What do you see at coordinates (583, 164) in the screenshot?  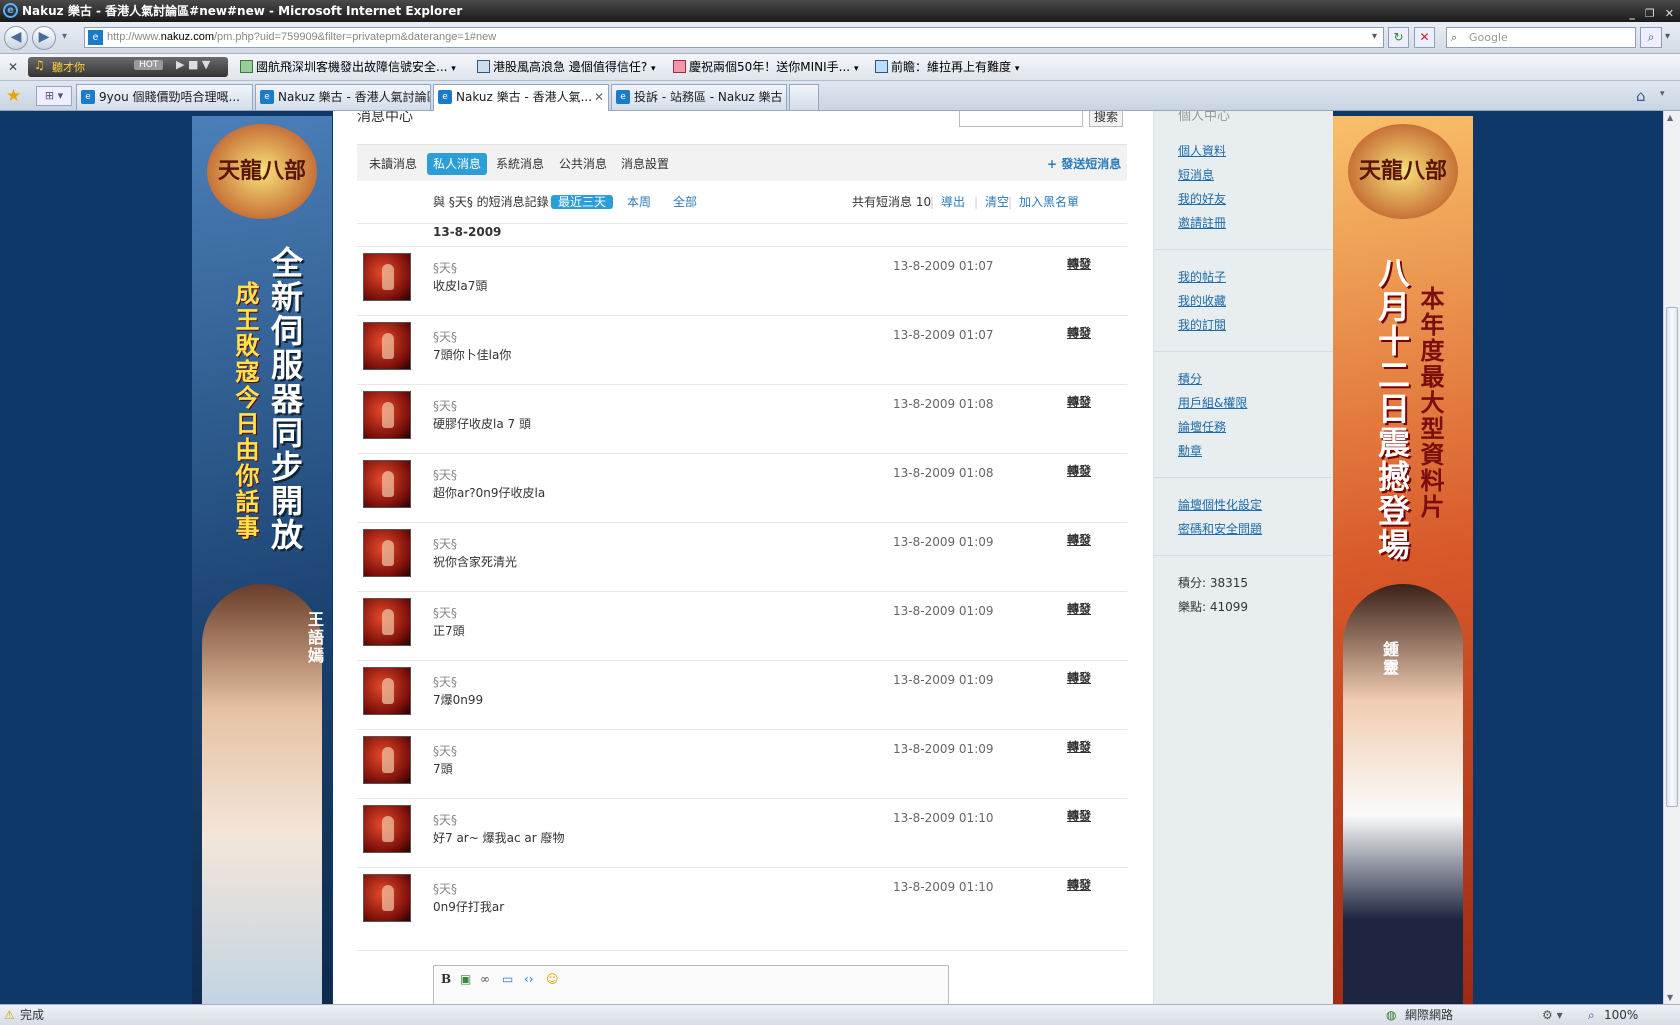 I see `tab-public: 公共消息` at bounding box center [583, 164].